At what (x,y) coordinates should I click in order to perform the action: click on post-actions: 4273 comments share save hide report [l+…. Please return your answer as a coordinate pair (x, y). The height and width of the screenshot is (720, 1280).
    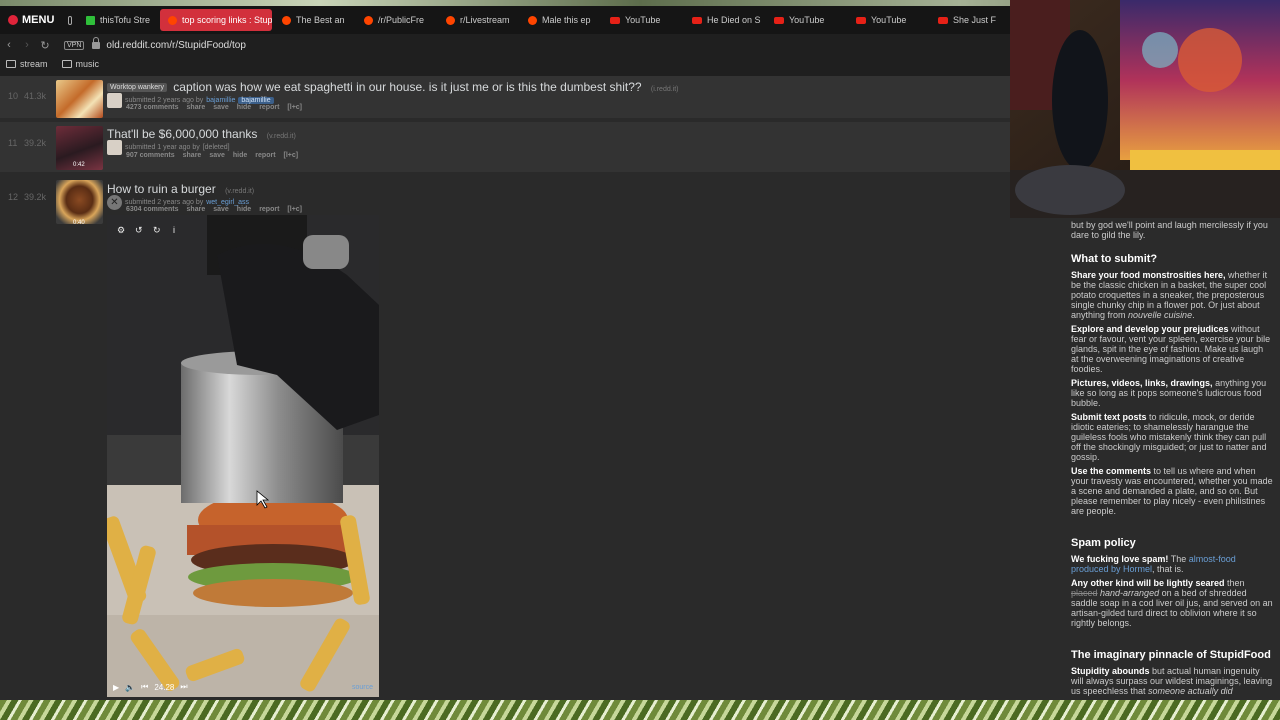
    Looking at the image, I should click on (214, 107).